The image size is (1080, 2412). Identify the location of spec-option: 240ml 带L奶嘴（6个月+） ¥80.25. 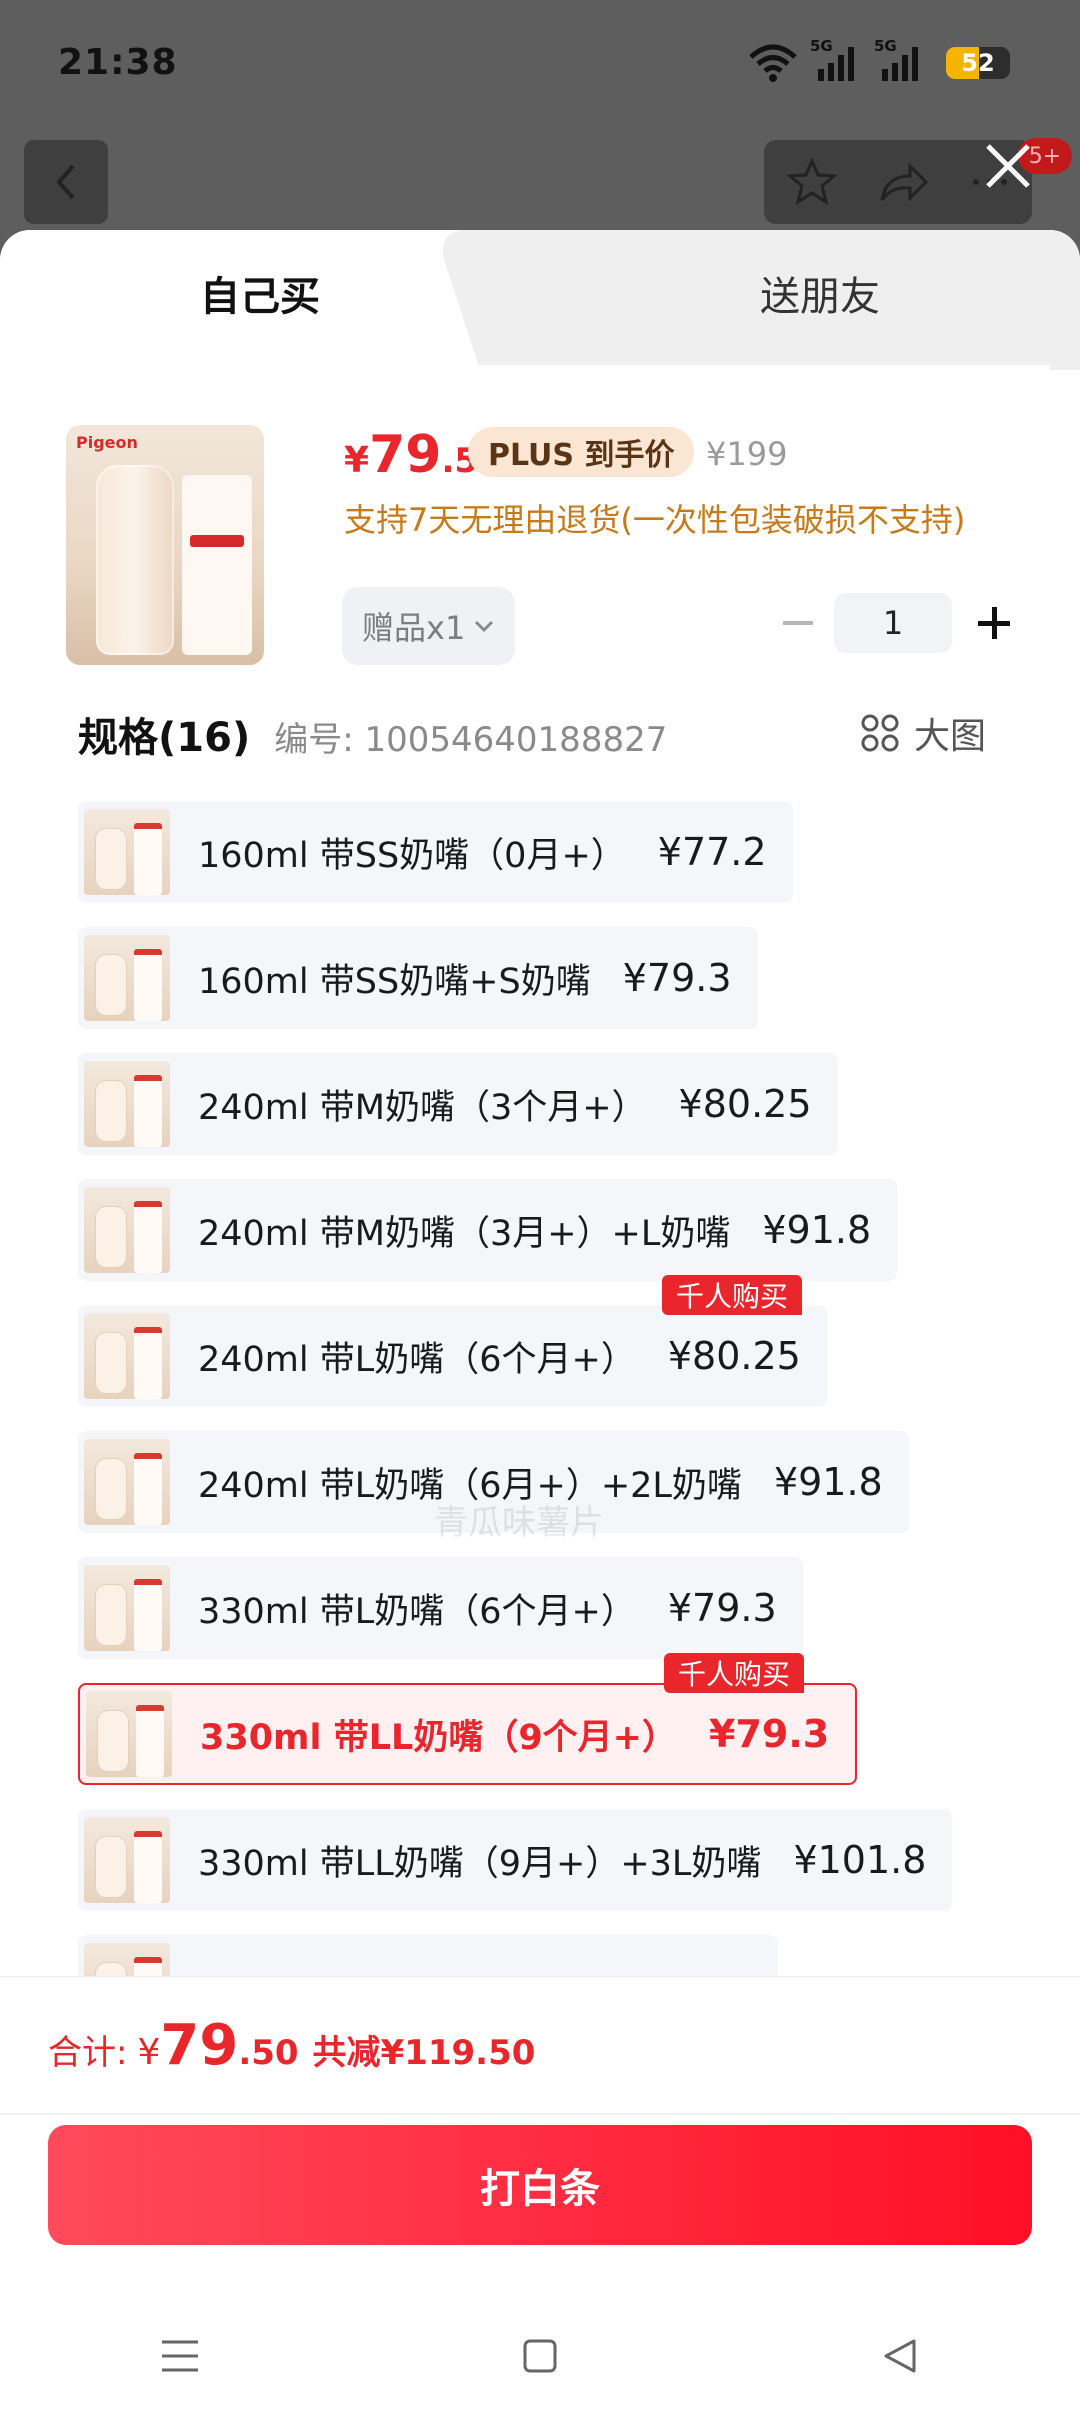
(452, 1356).